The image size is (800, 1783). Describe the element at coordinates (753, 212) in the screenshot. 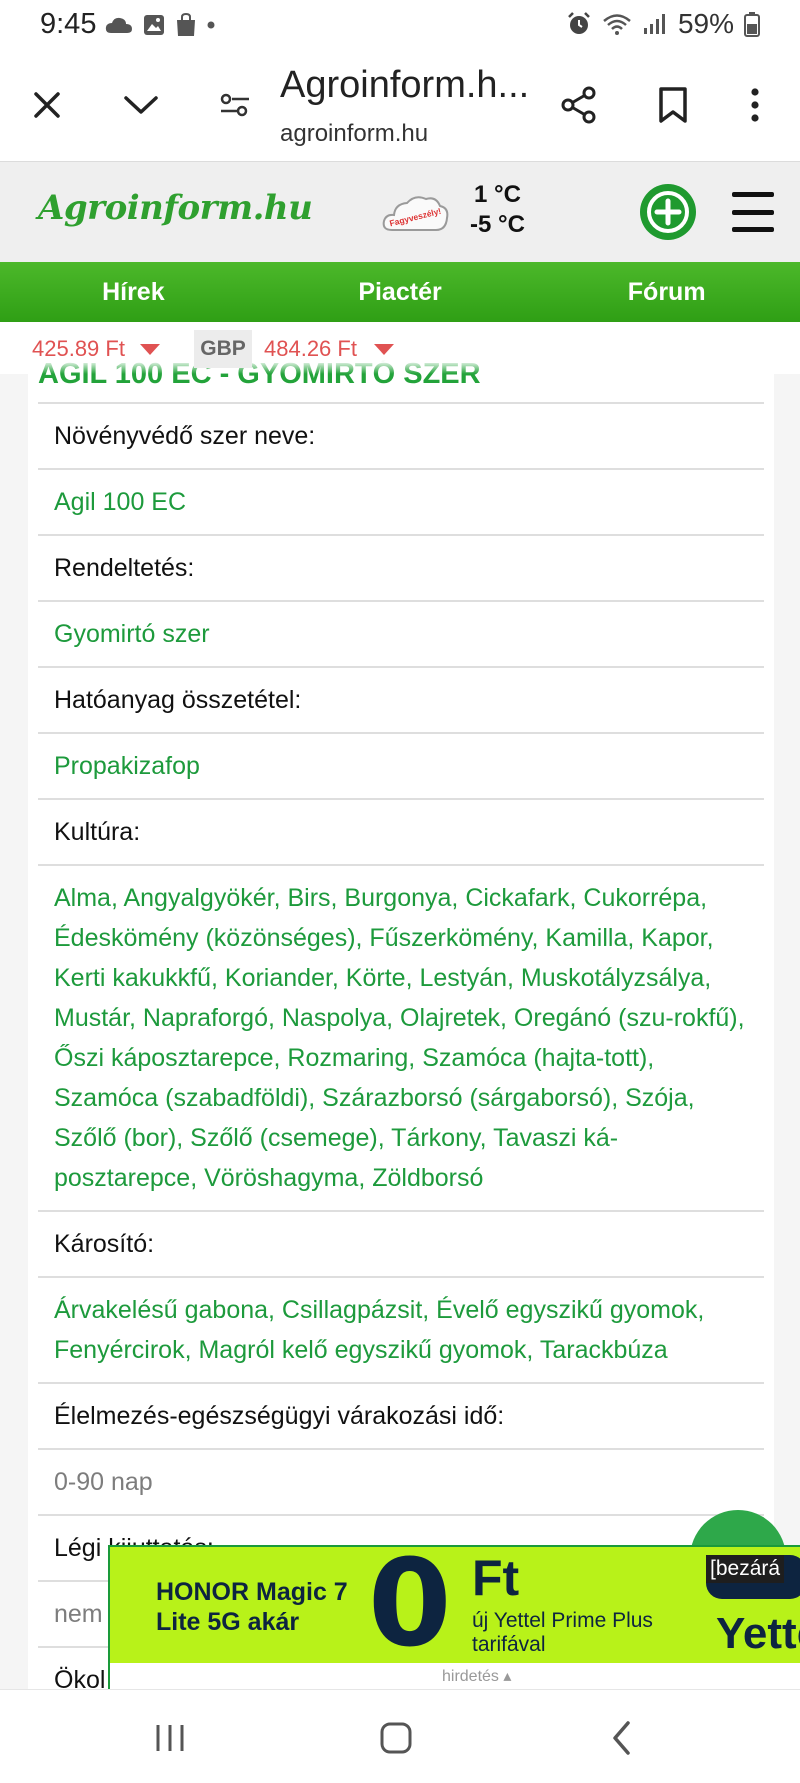

I see `hamburger-menu-icon` at that location.